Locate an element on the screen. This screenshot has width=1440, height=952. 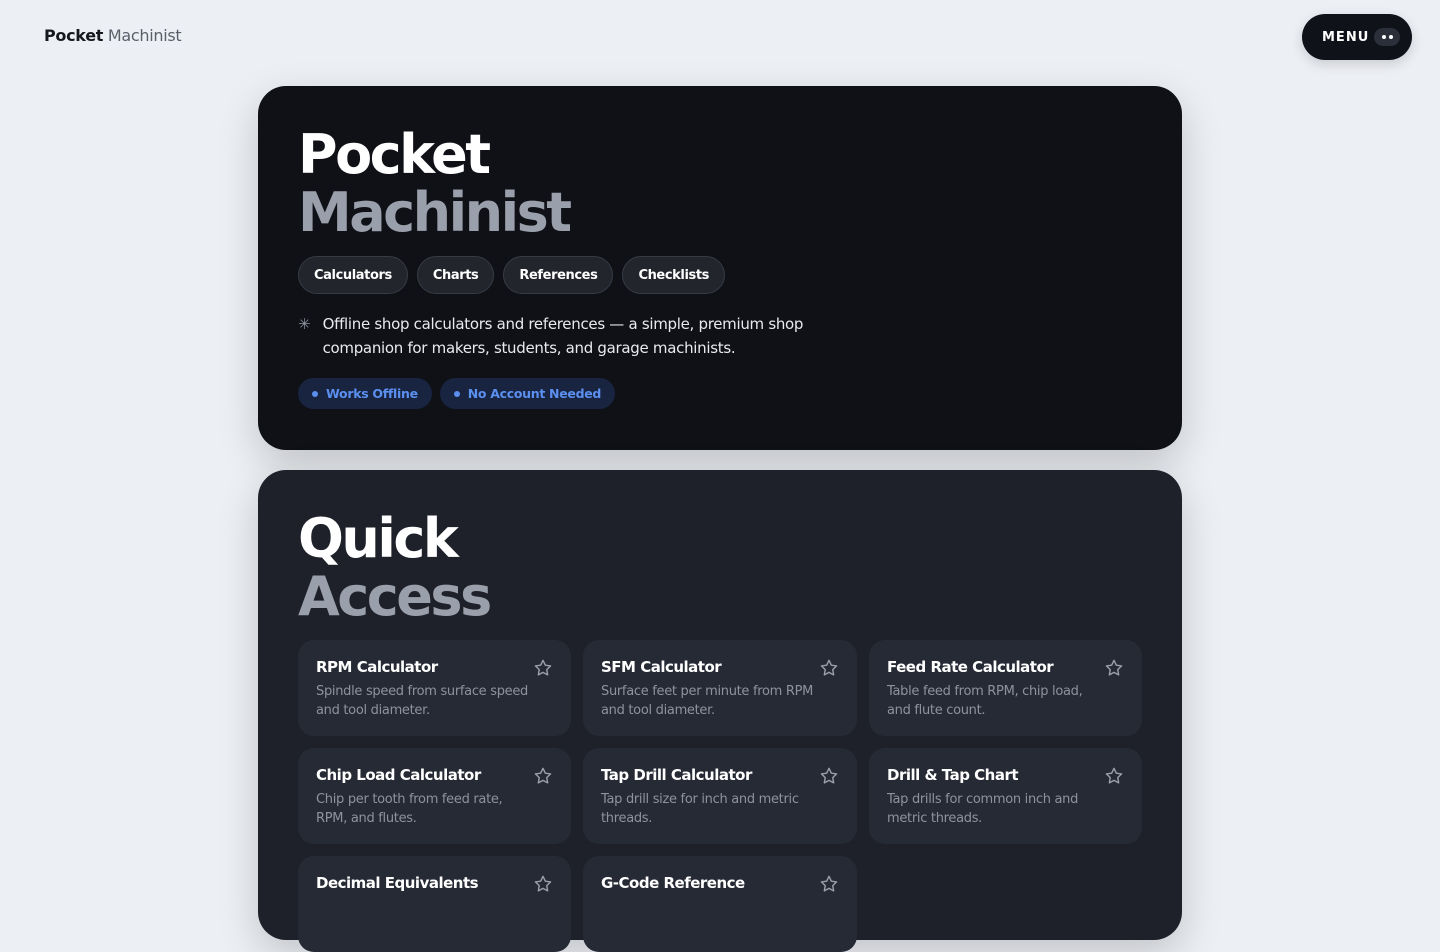
card-title: Feed Rate Calculator is located at coordinates (970, 667).